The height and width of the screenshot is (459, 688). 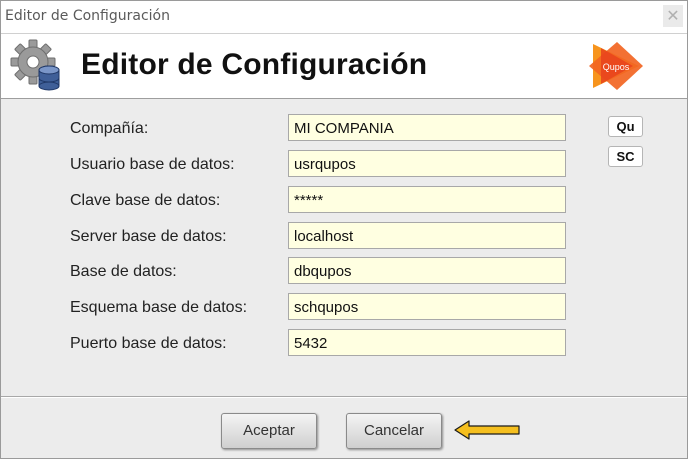 I want to click on db-user-label: Usuario base de datos:, so click(x=152, y=164).